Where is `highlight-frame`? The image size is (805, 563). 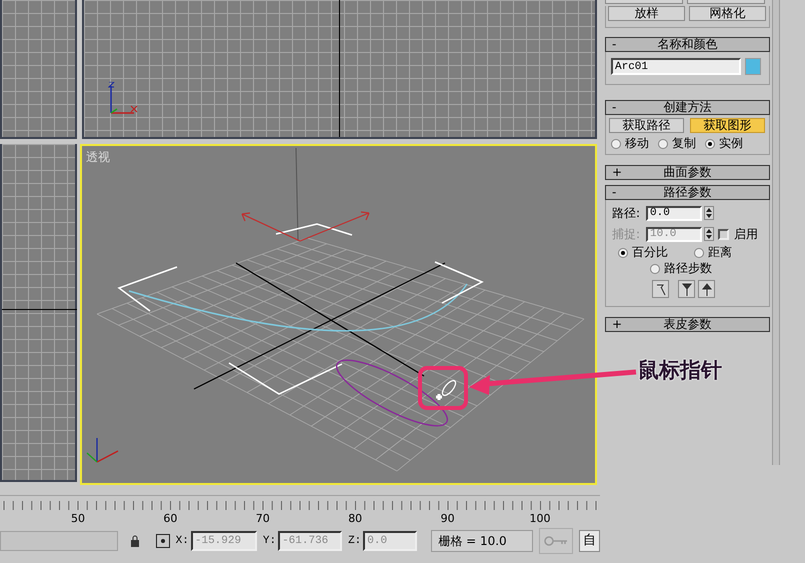
highlight-frame is located at coordinates (443, 388).